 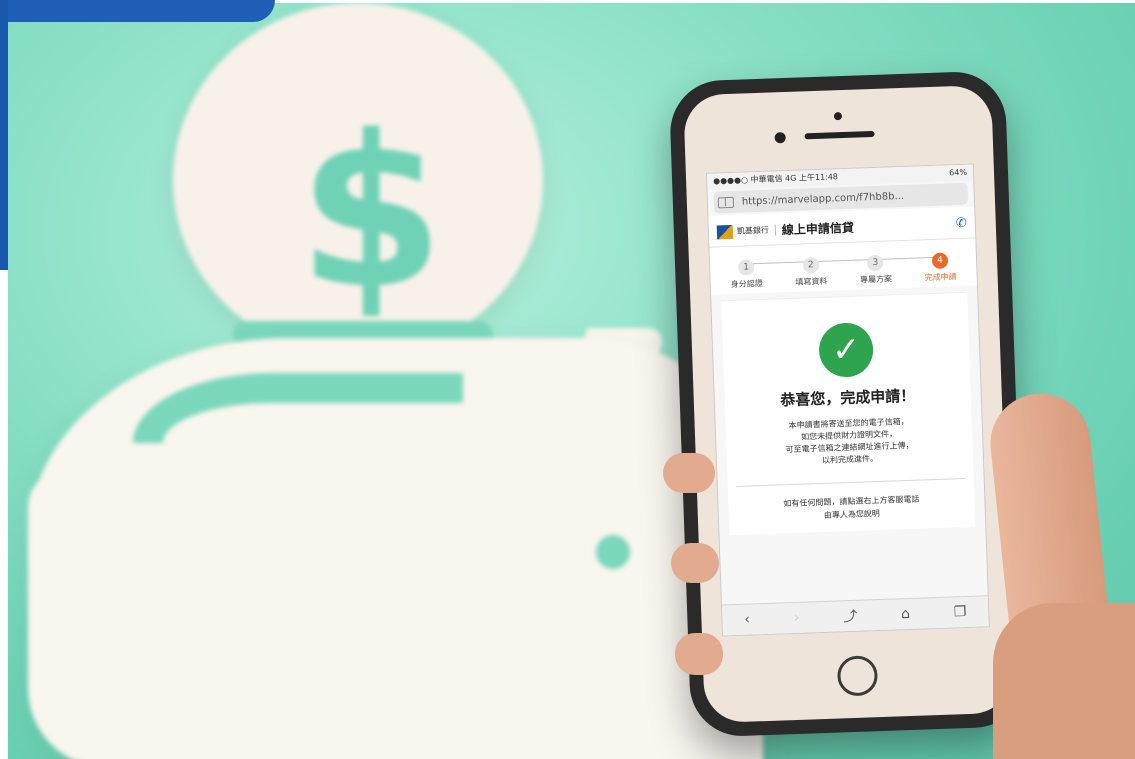 What do you see at coordinates (850, 482) in the screenshot?
I see `divider` at bounding box center [850, 482].